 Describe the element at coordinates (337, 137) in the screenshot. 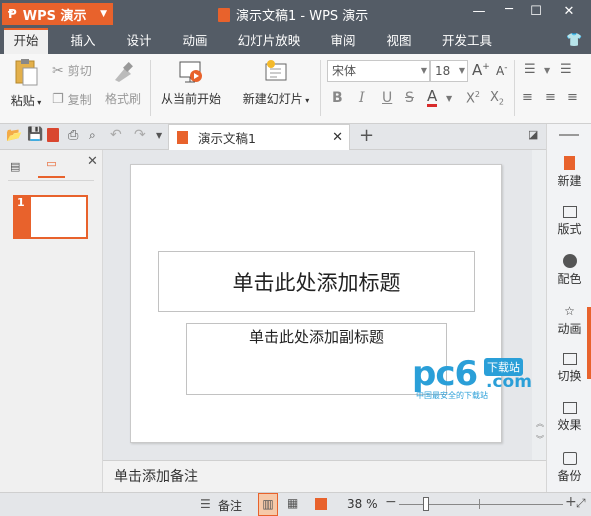

I see `close-tab-icon: ✕` at that location.